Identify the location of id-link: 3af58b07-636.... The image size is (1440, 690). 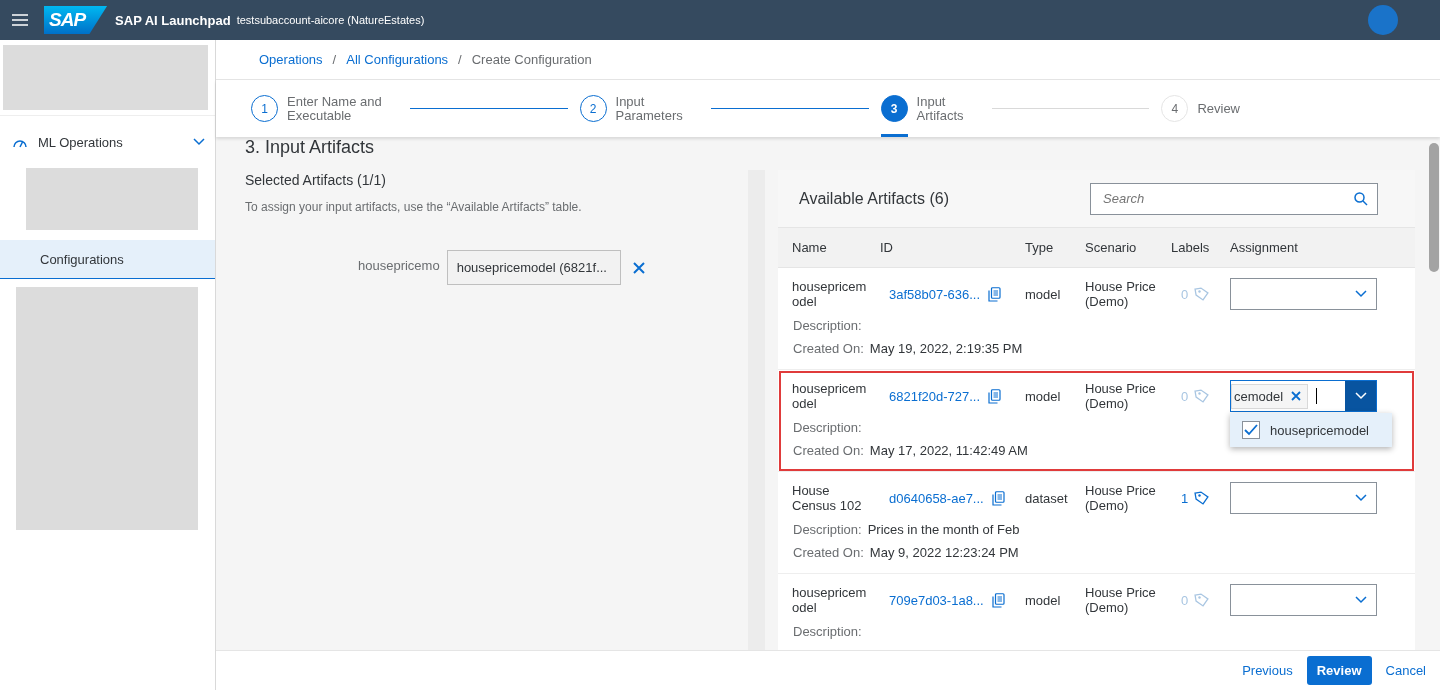
(935, 294).